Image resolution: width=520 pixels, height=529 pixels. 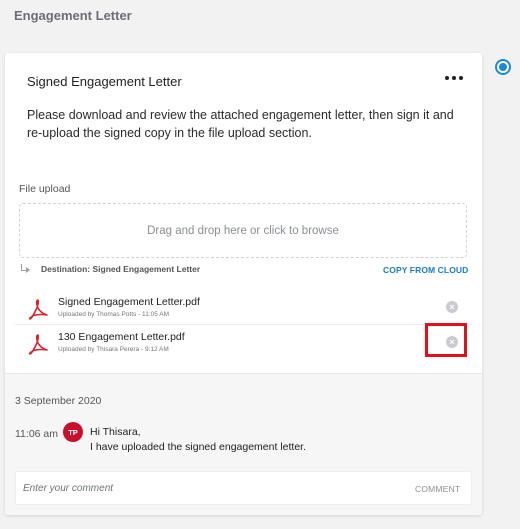 What do you see at coordinates (36, 434) in the screenshot?
I see `message-time: 11:06 am` at bounding box center [36, 434].